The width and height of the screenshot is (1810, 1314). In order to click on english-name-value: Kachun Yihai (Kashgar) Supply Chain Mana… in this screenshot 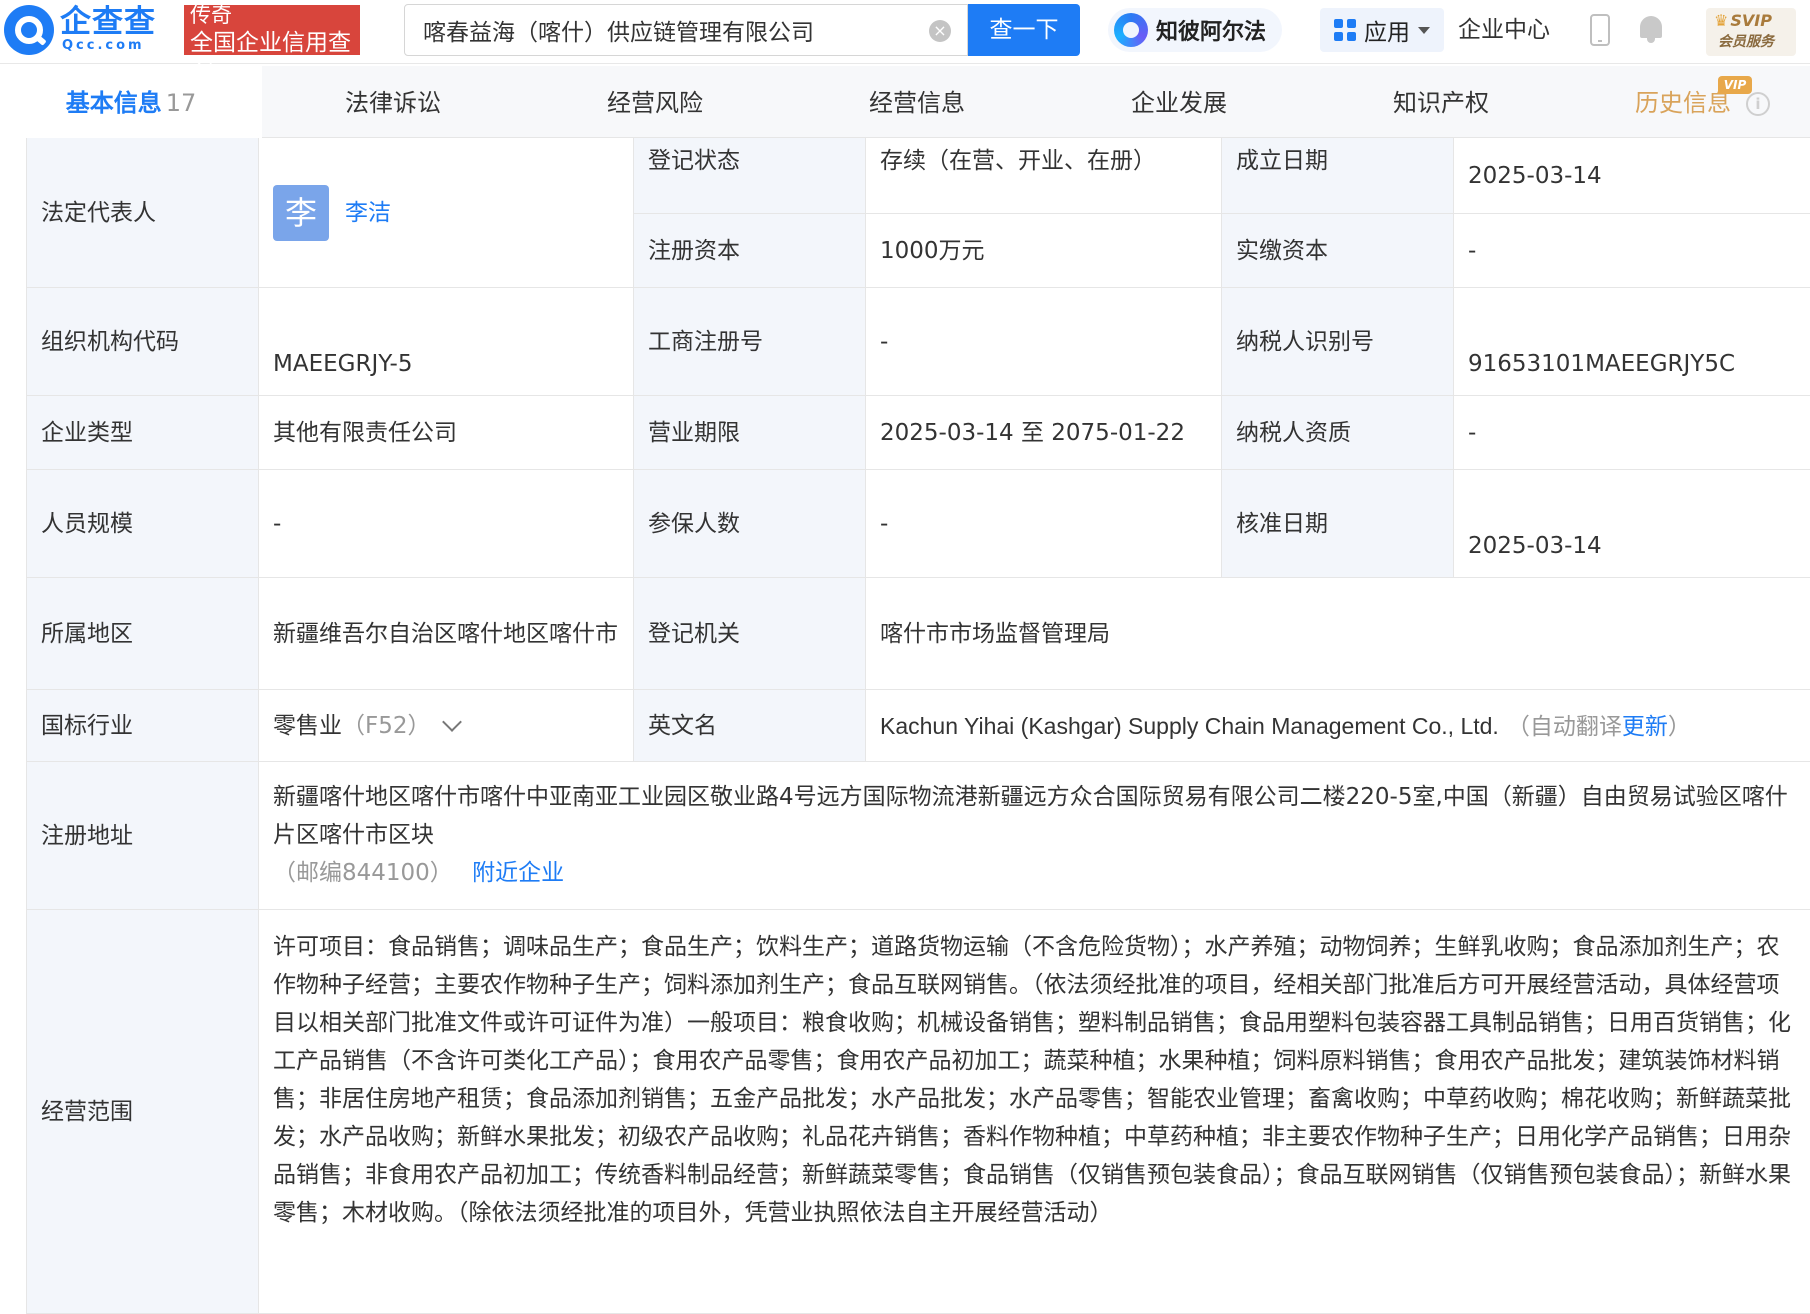, I will do `click(1189, 725)`.